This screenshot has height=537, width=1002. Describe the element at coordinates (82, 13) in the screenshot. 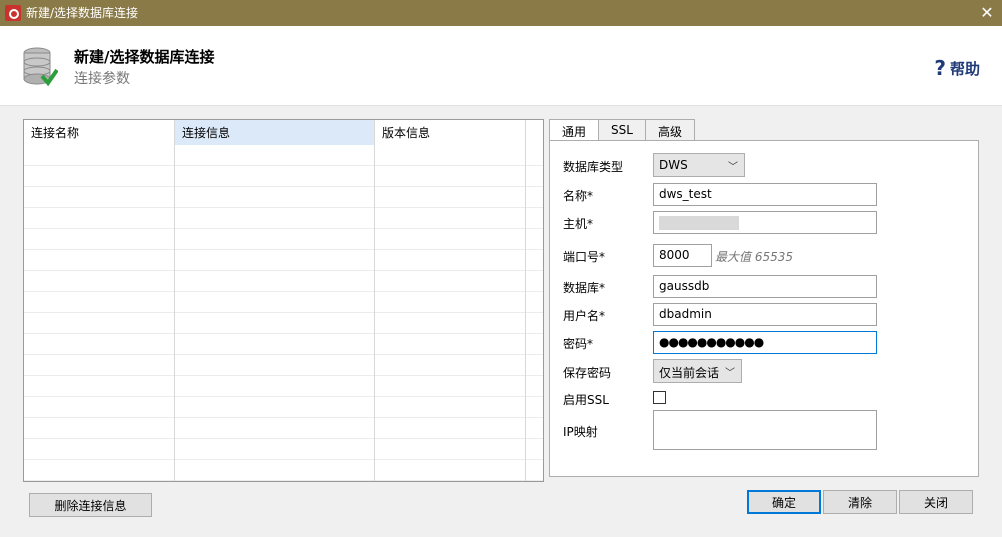

I see `window-title: 新建/选择数据库连接` at that location.